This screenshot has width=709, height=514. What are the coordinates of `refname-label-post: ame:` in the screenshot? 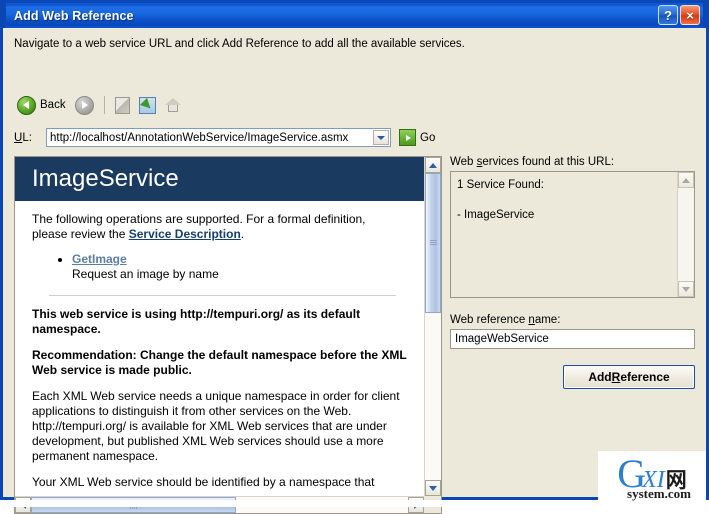 It's located at (547, 320).